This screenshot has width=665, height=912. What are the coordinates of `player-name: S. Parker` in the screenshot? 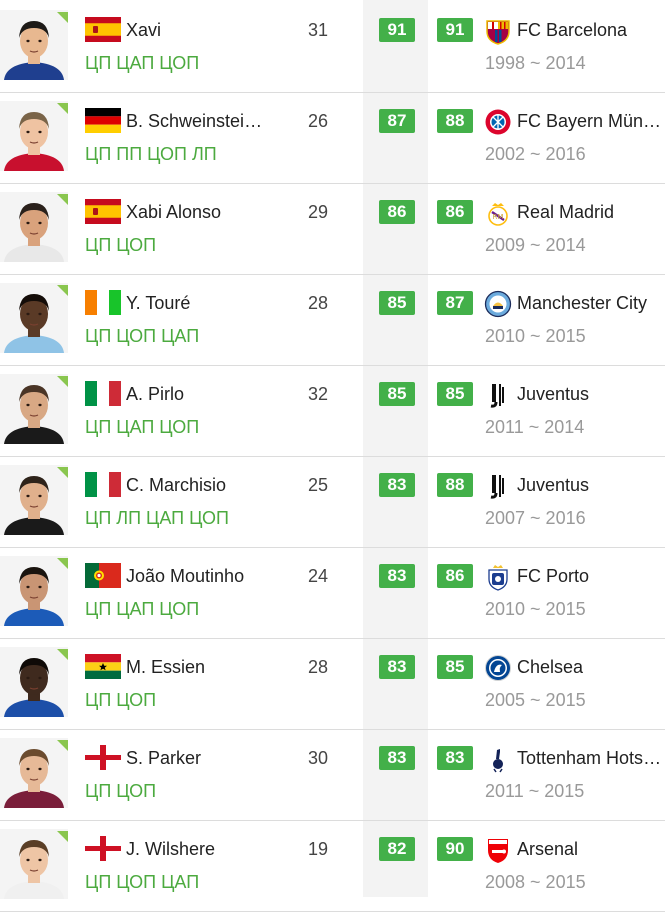 It's located at (196, 758).